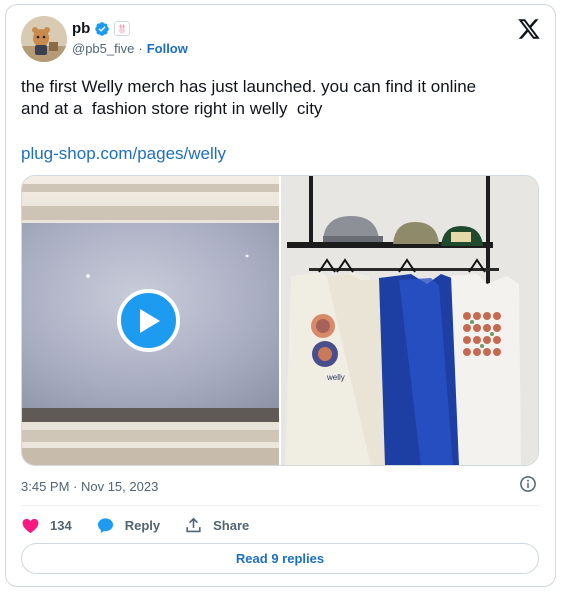 Image resolution: width=566 pixels, height=595 pixels. Describe the element at coordinates (231, 525) in the screenshot. I see `share-label: Share` at that location.